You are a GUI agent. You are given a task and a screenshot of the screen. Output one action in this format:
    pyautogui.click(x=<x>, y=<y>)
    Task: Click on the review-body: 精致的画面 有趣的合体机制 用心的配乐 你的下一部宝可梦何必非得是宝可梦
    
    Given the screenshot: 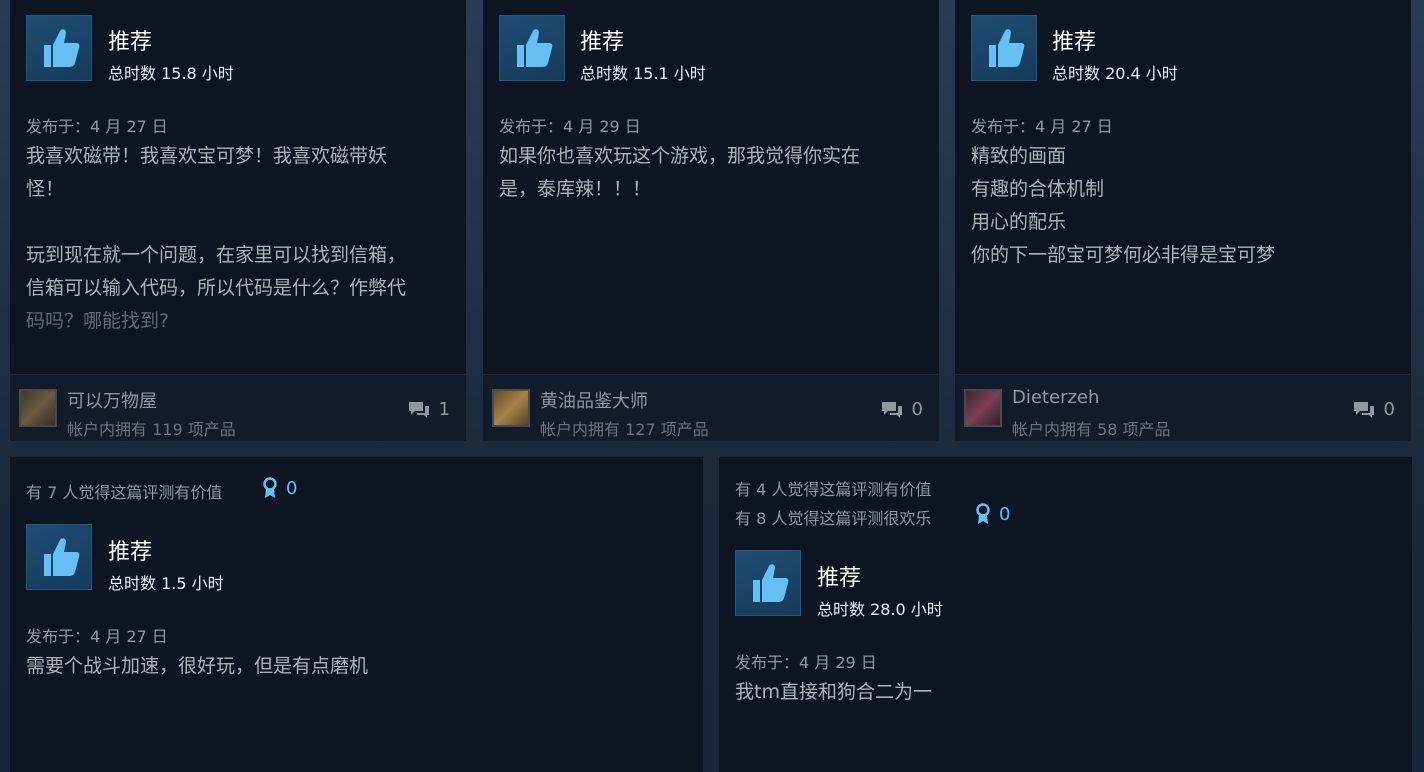 What is the action you would take?
    pyautogui.click(x=1123, y=205)
    